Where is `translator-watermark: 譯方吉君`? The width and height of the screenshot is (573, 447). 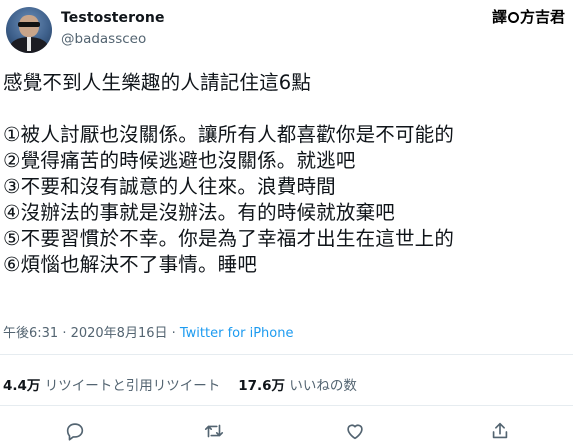 translator-watermark: 譯方吉君 is located at coordinates (528, 16).